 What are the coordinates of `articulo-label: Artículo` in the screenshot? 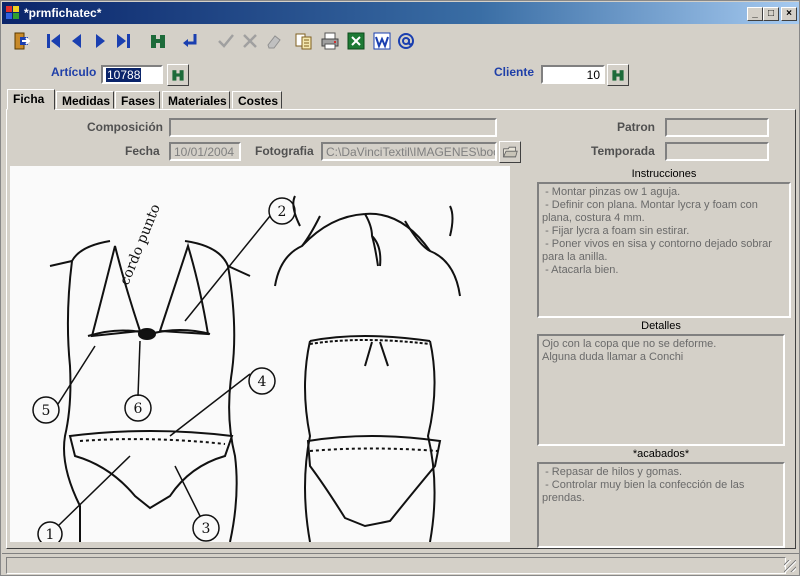 It's located at (74, 72).